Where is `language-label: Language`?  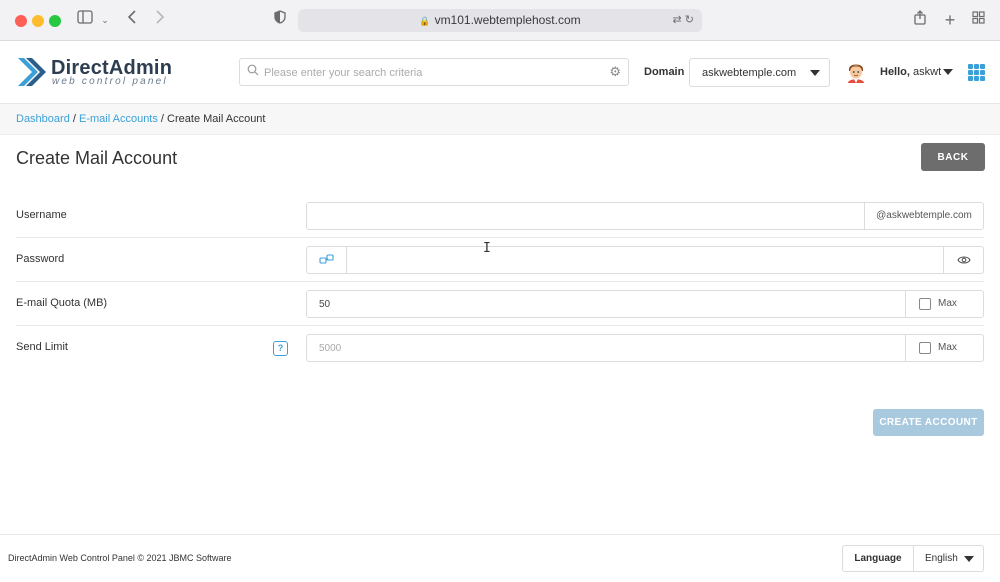 language-label: Language is located at coordinates (878, 558).